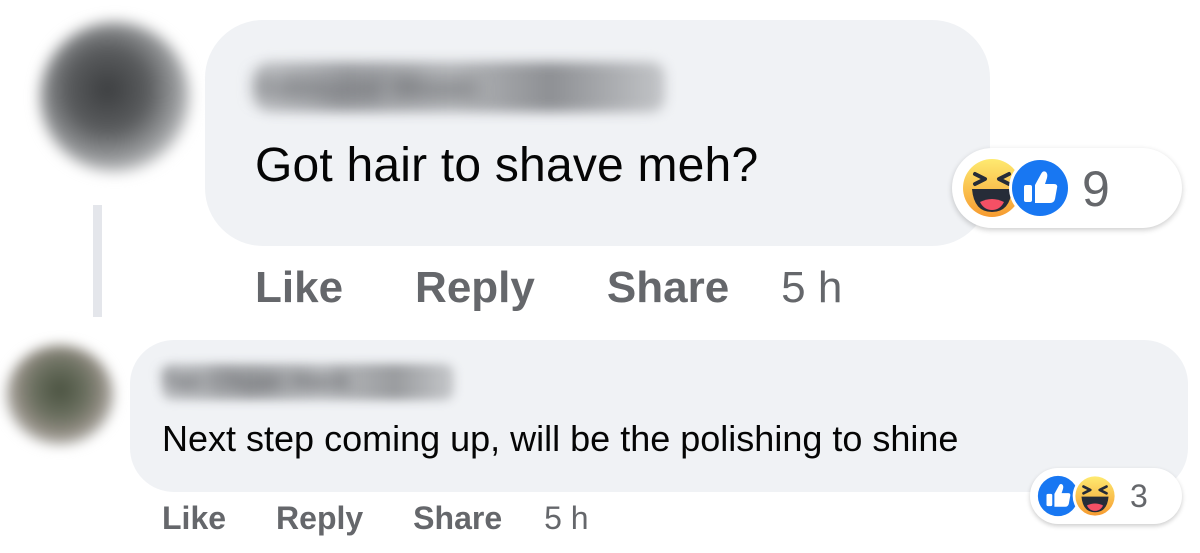 This screenshot has width=1200, height=553. What do you see at coordinates (1095, 496) in the screenshot?
I see `haha-icon` at bounding box center [1095, 496].